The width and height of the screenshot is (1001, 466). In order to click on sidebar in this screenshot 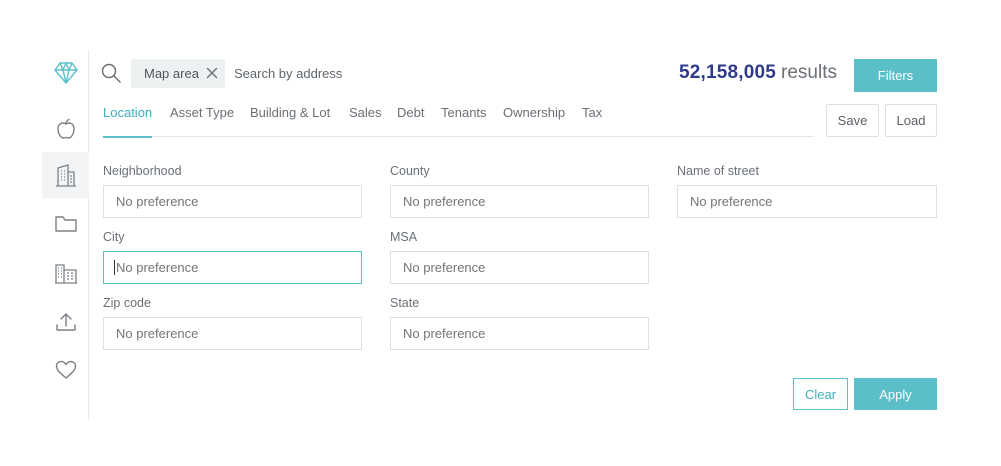, I will do `click(62, 235)`.